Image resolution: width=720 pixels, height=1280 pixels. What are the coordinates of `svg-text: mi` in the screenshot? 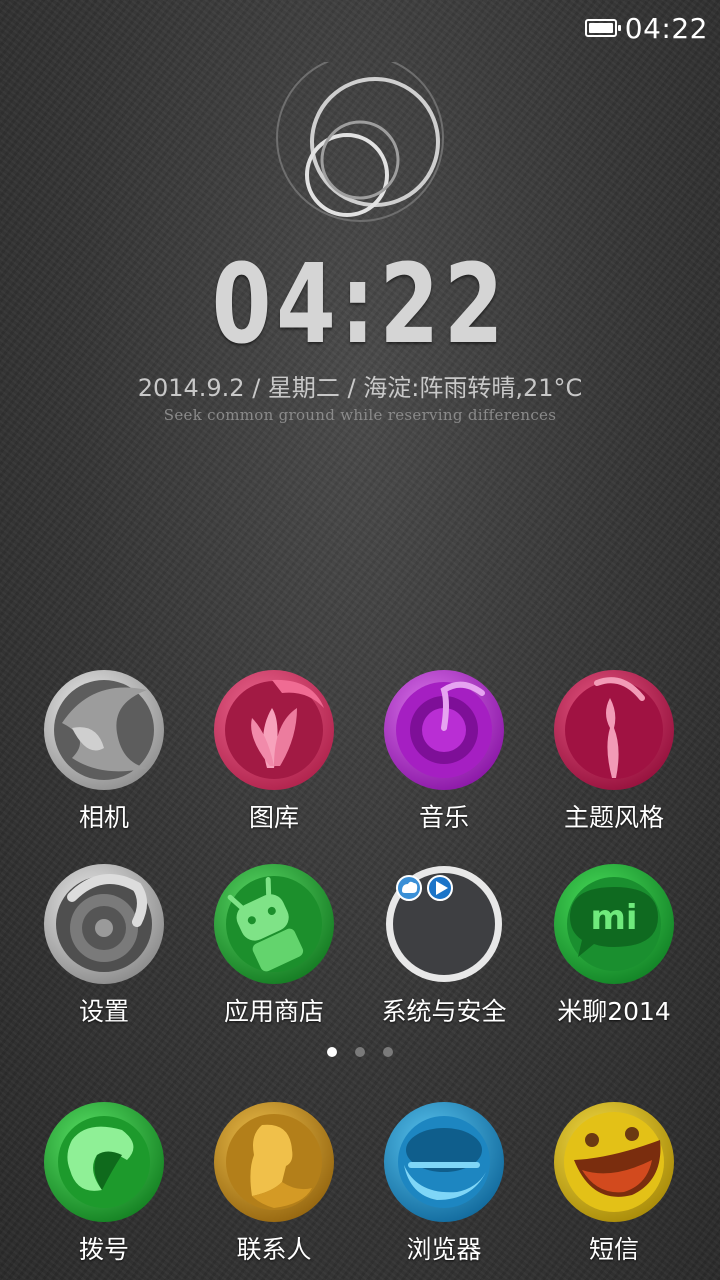 It's located at (613, 918).